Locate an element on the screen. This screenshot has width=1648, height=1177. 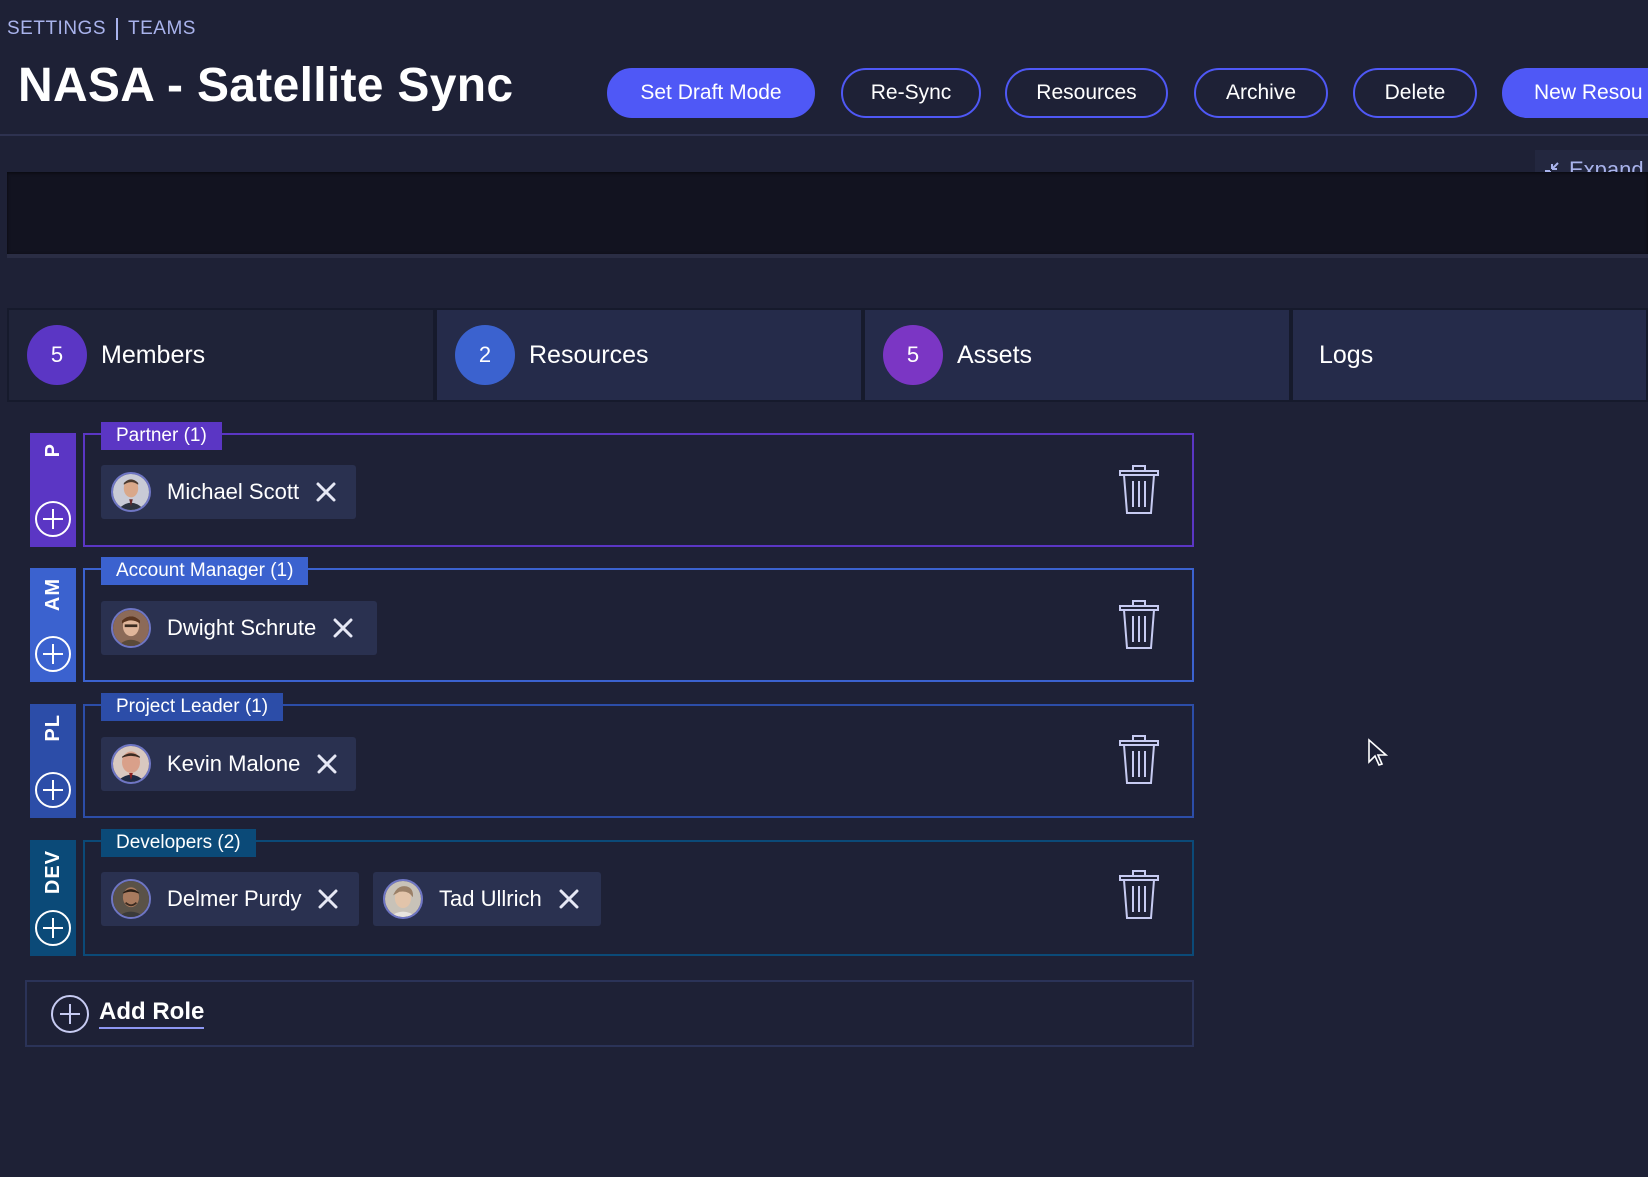
role-tag-developers: Developers (2) is located at coordinates (178, 843).